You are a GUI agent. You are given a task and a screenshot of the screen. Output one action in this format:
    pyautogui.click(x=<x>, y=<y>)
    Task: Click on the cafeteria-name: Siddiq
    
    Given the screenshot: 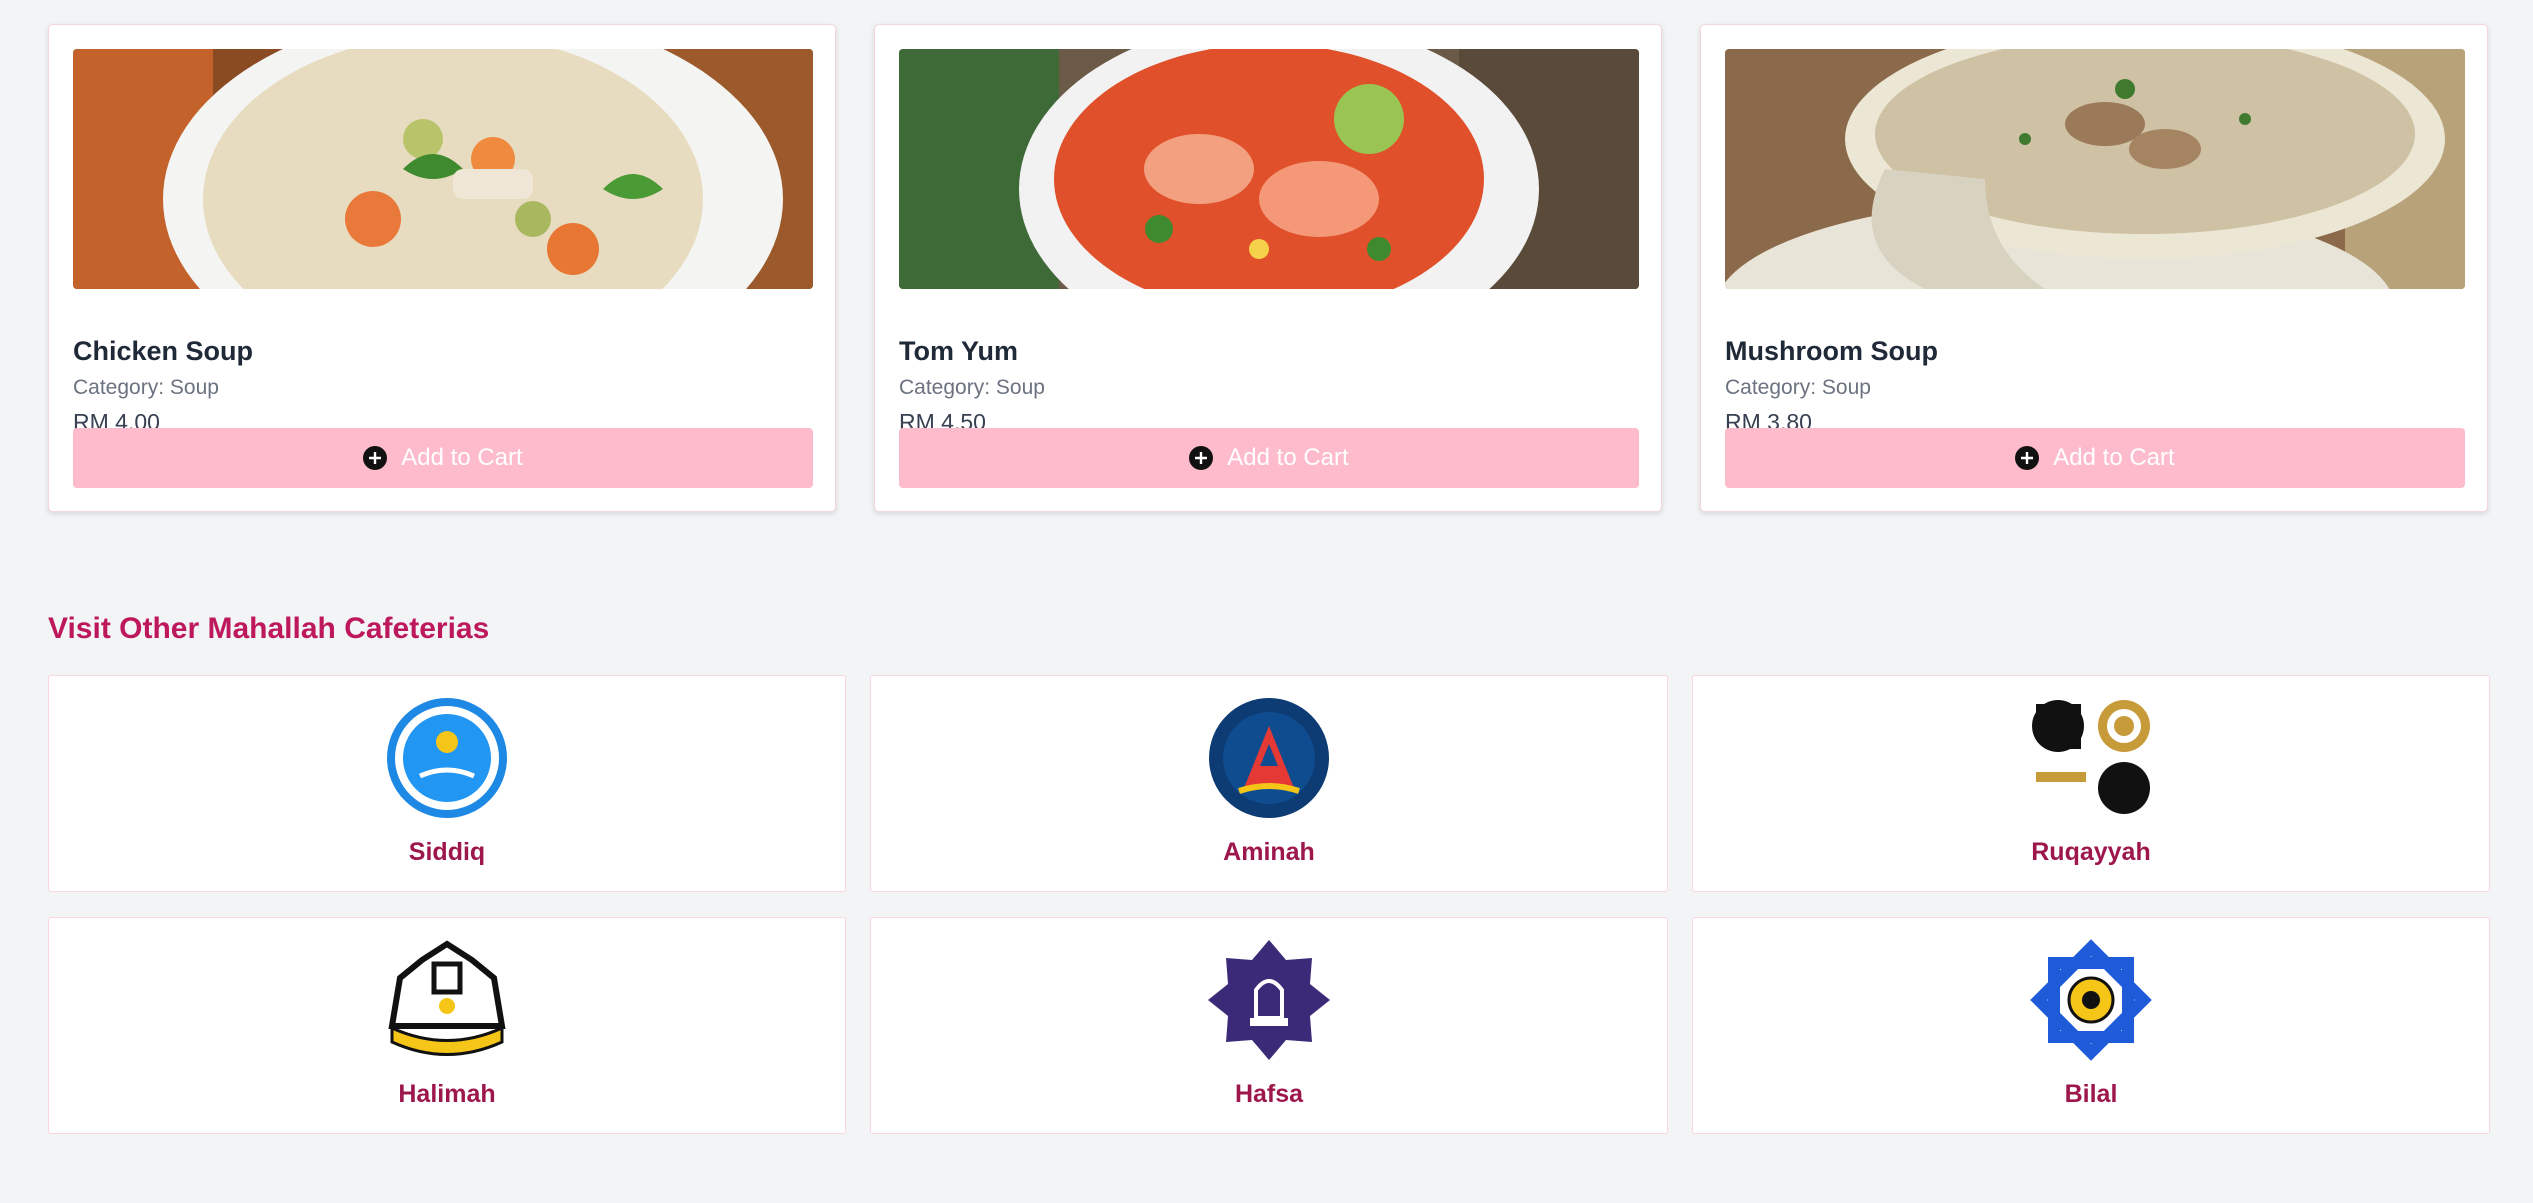 What is the action you would take?
    pyautogui.click(x=447, y=852)
    